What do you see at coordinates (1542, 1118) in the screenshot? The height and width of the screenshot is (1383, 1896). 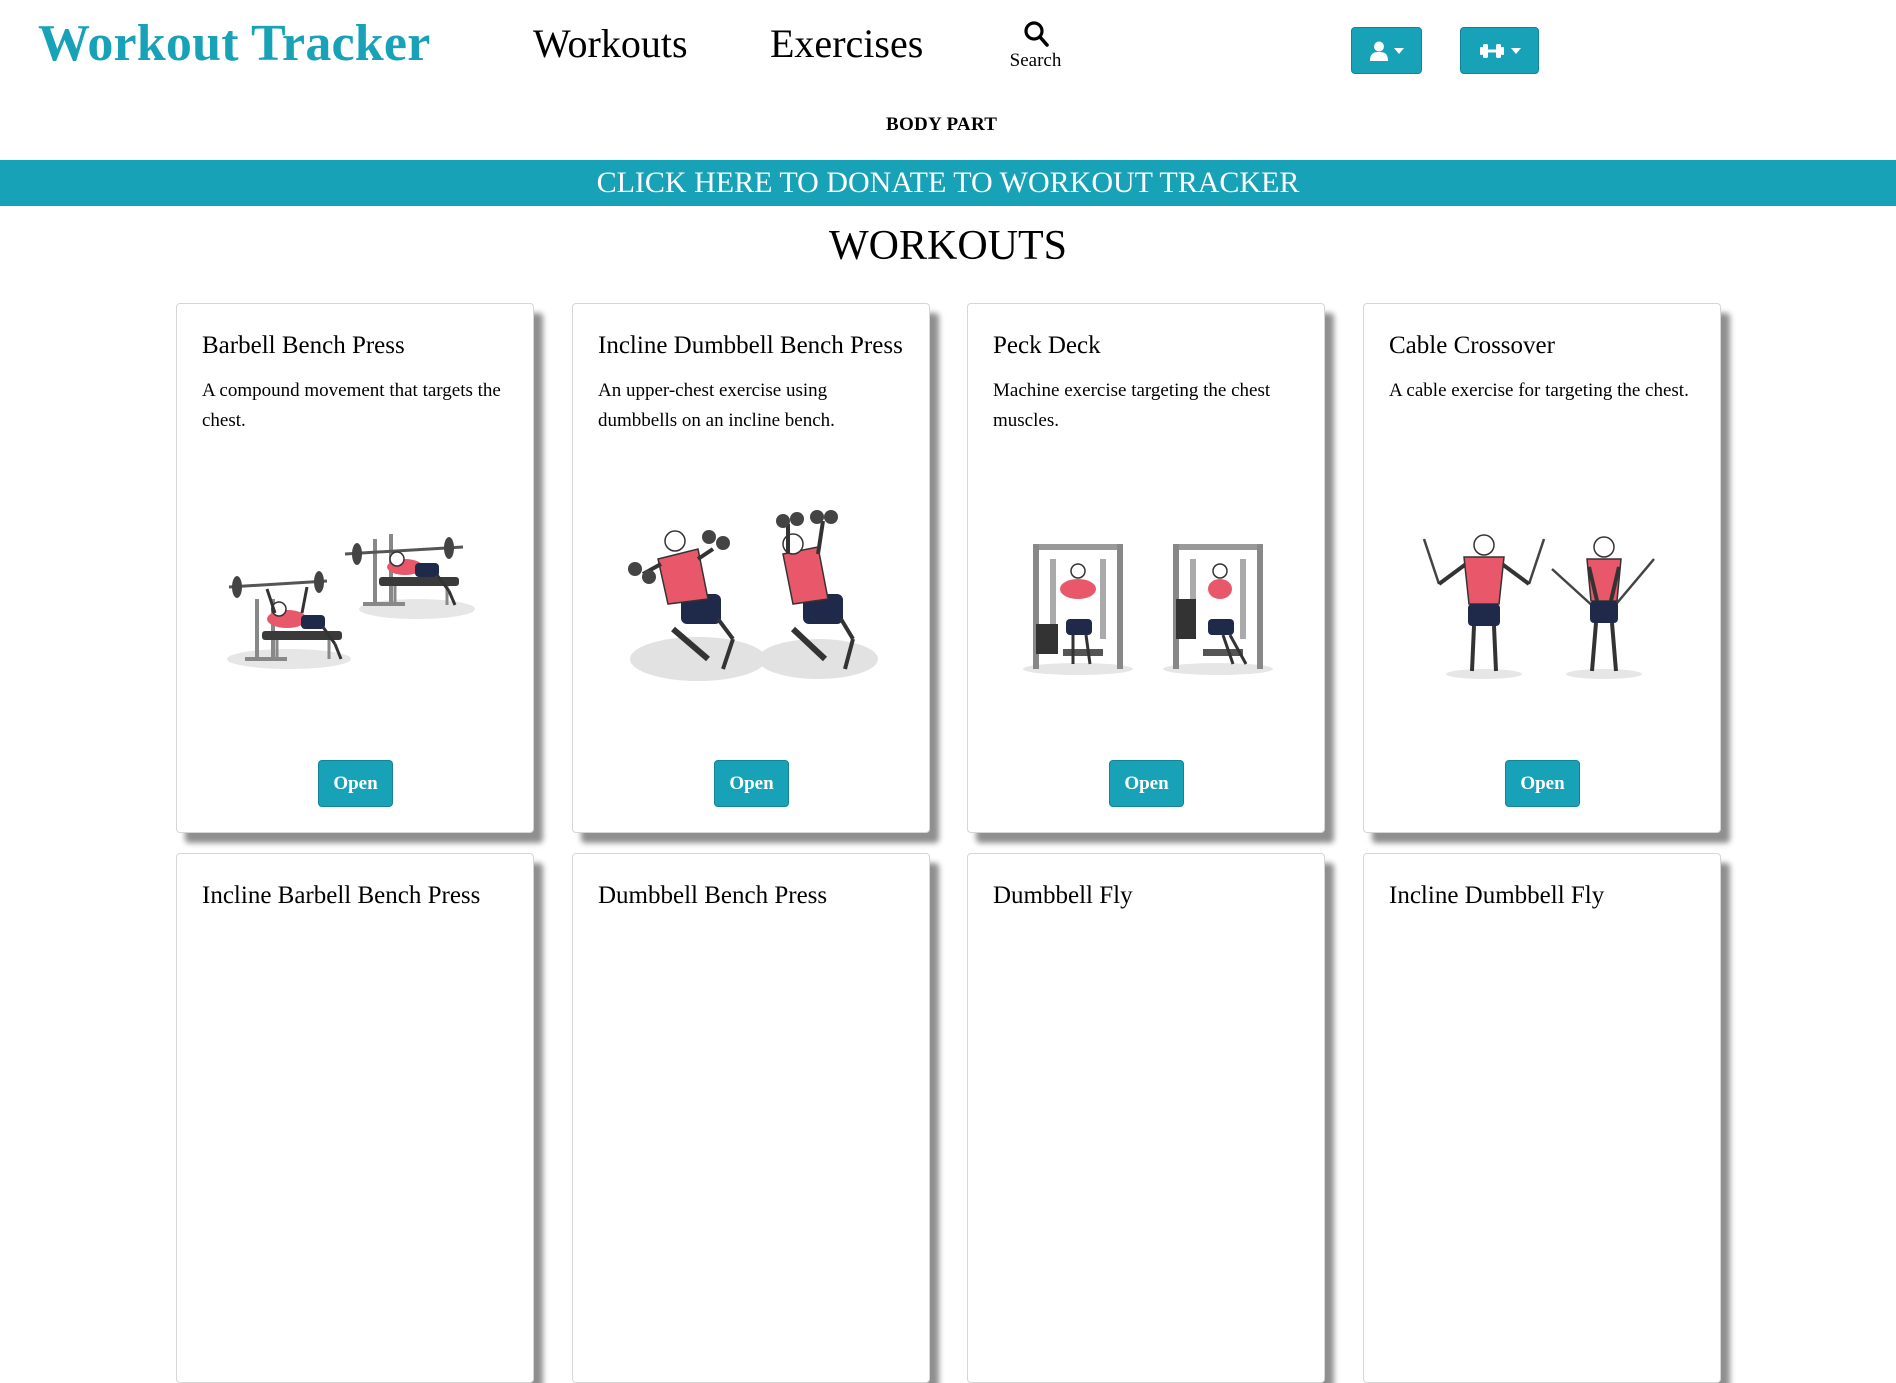 I see `workout-card: Incline Dumbbell Fly` at bounding box center [1542, 1118].